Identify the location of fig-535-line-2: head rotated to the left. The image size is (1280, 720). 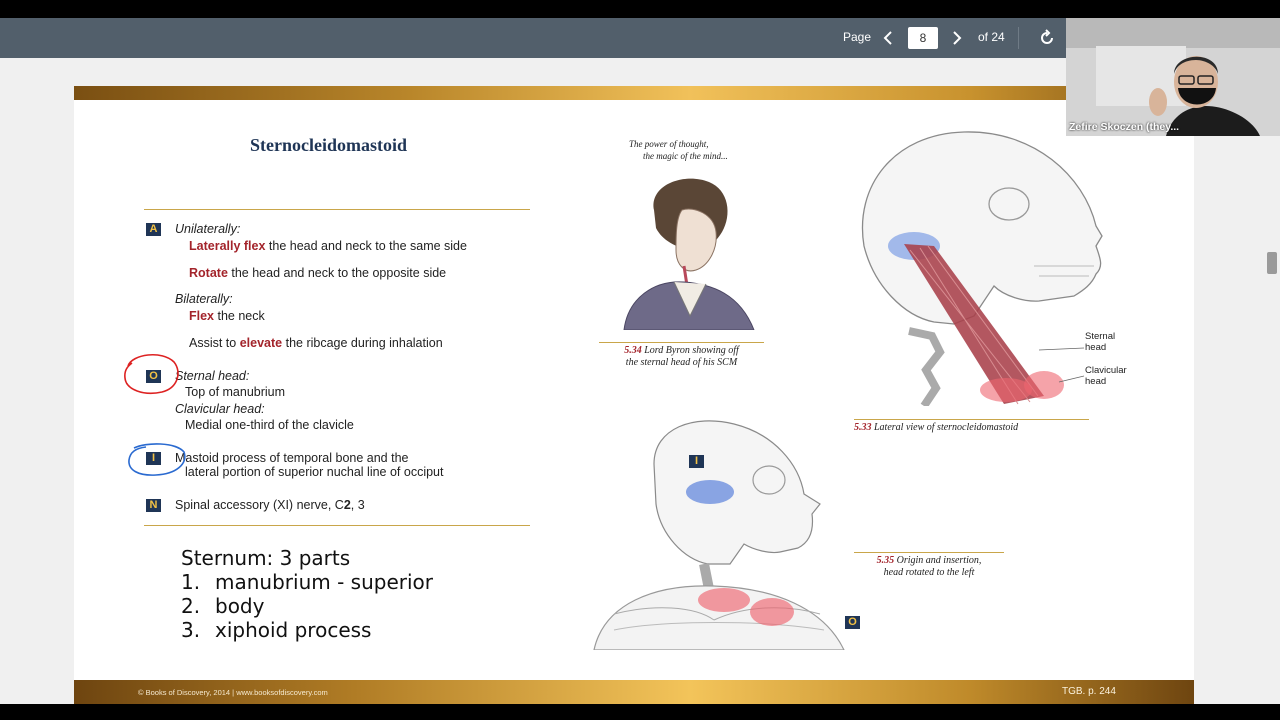
(929, 572).